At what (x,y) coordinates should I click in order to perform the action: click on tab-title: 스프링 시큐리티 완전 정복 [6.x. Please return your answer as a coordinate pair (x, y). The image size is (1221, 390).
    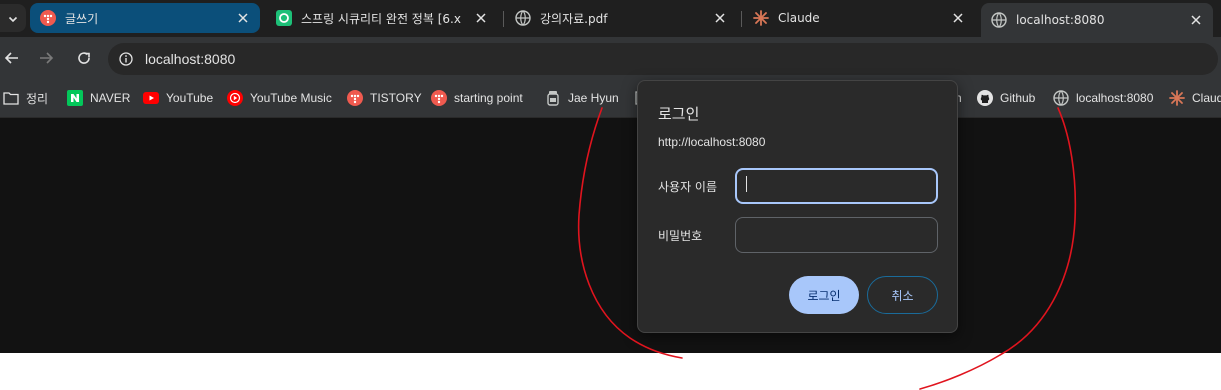
    Looking at the image, I should click on (381, 18).